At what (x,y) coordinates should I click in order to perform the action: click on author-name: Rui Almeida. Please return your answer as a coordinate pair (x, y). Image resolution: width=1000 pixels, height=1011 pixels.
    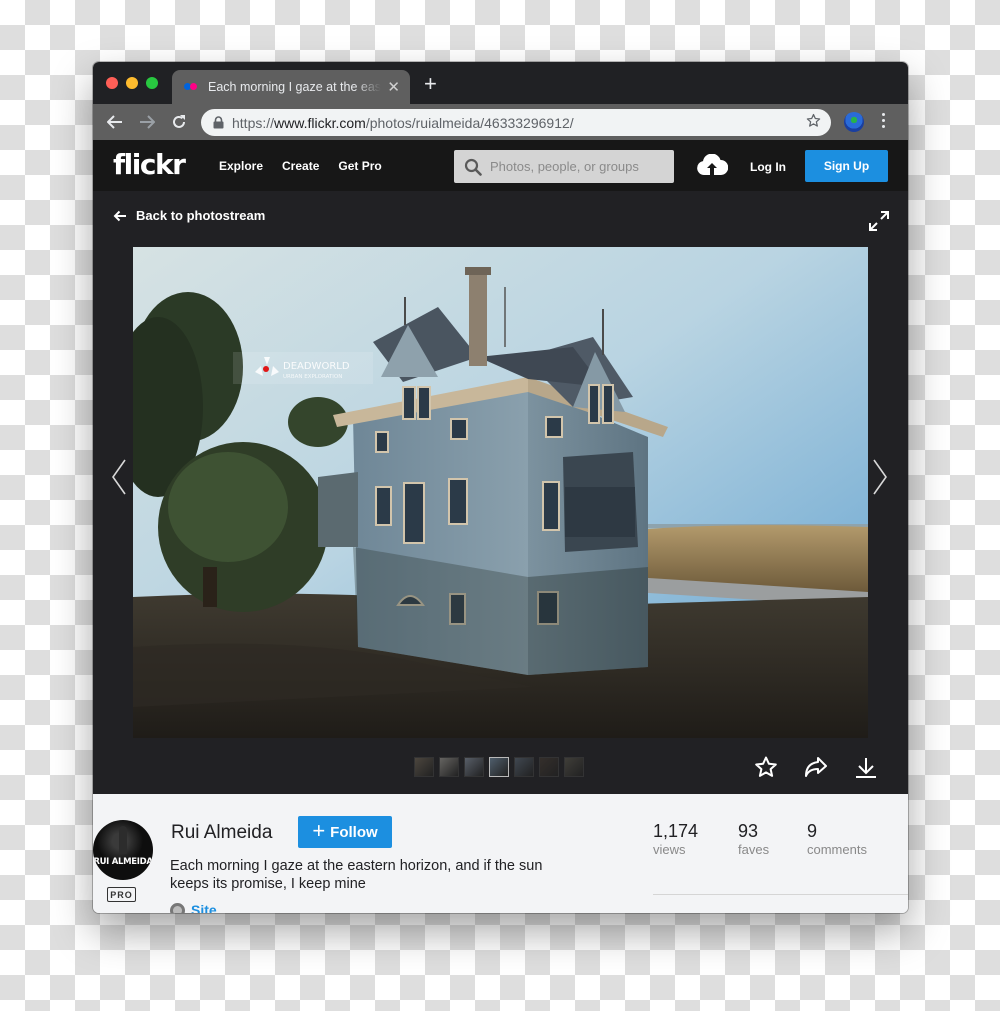
    Looking at the image, I should click on (221, 833).